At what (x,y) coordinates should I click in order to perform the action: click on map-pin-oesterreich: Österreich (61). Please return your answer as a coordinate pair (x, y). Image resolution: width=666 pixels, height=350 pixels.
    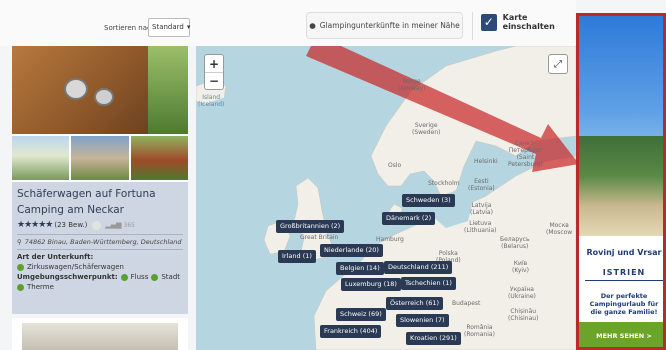
    Looking at the image, I should click on (415, 303).